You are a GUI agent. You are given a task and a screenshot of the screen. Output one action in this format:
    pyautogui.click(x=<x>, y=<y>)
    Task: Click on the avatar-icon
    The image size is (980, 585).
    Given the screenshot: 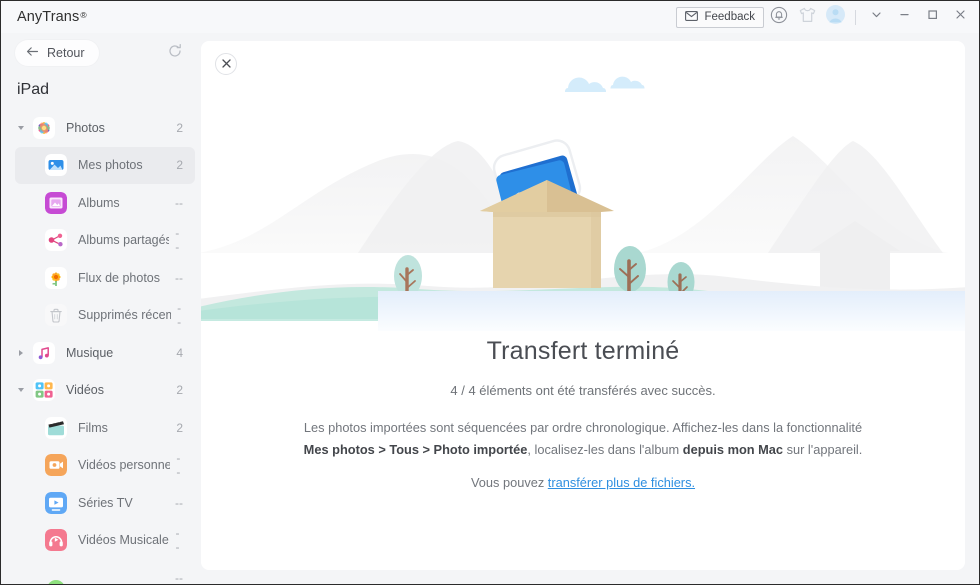 What is the action you would take?
    pyautogui.click(x=835, y=17)
    